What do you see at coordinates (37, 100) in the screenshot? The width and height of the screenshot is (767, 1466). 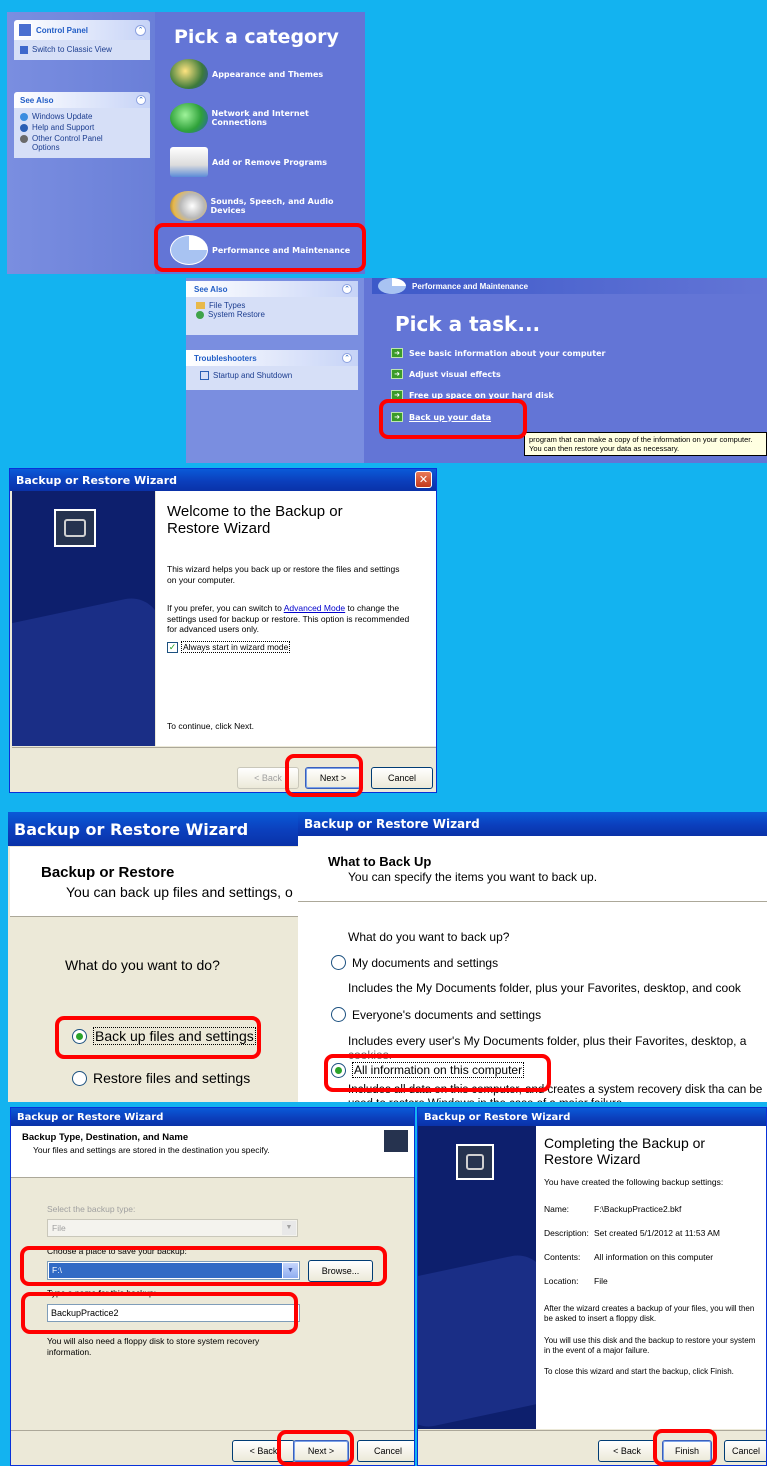 I see `see-also-title: See Also` at bounding box center [37, 100].